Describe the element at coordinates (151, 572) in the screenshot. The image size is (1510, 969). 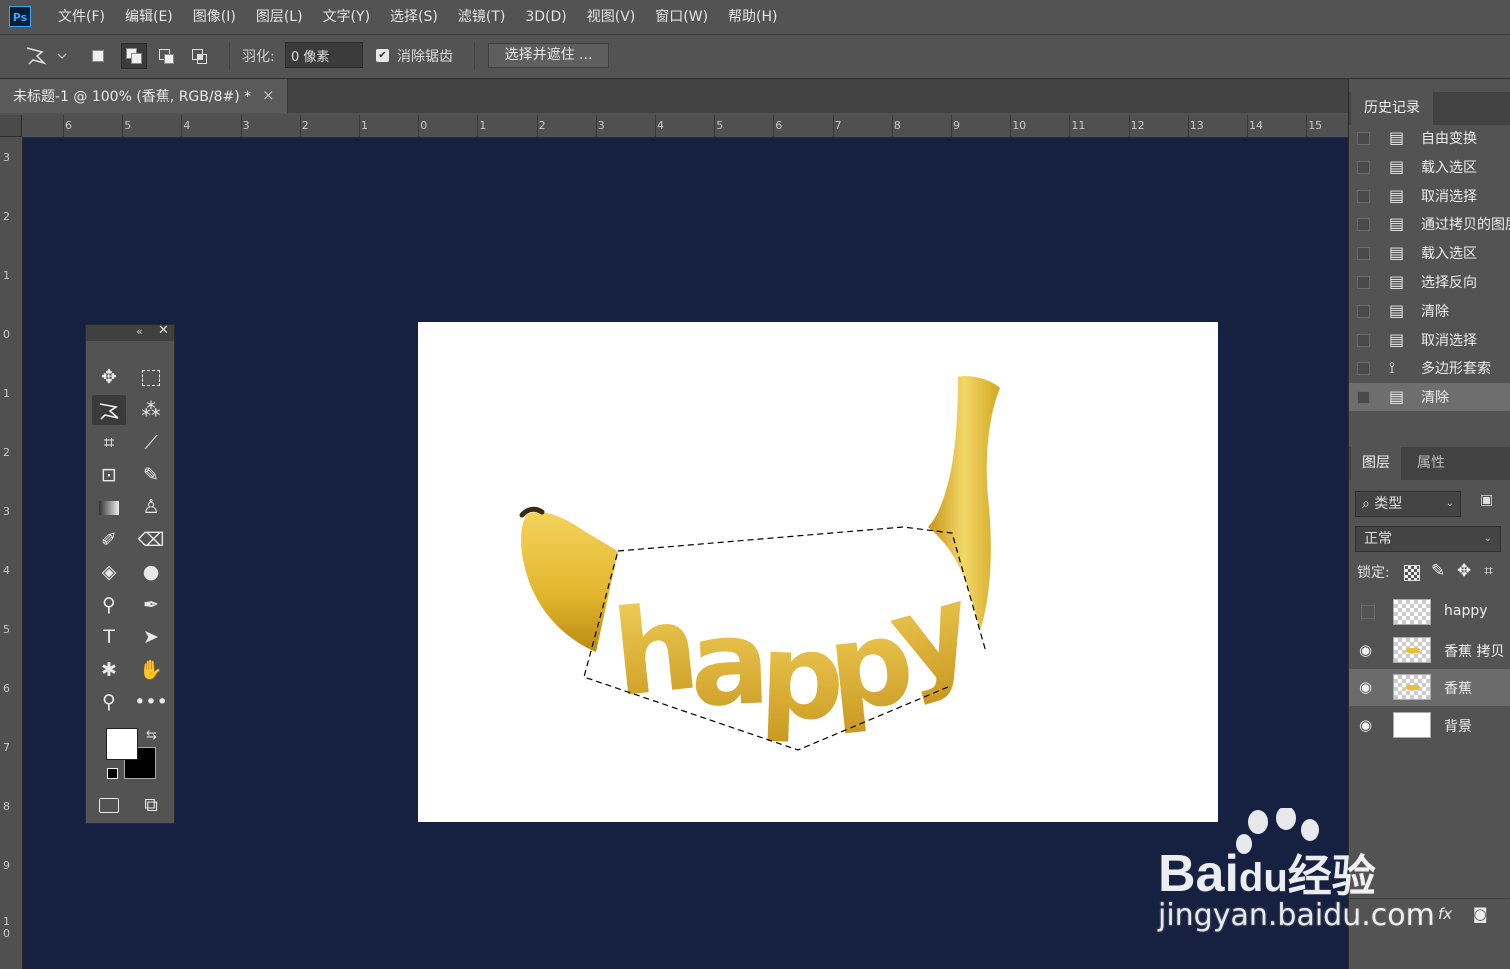
I see `blur-tool-icon: ●` at that location.